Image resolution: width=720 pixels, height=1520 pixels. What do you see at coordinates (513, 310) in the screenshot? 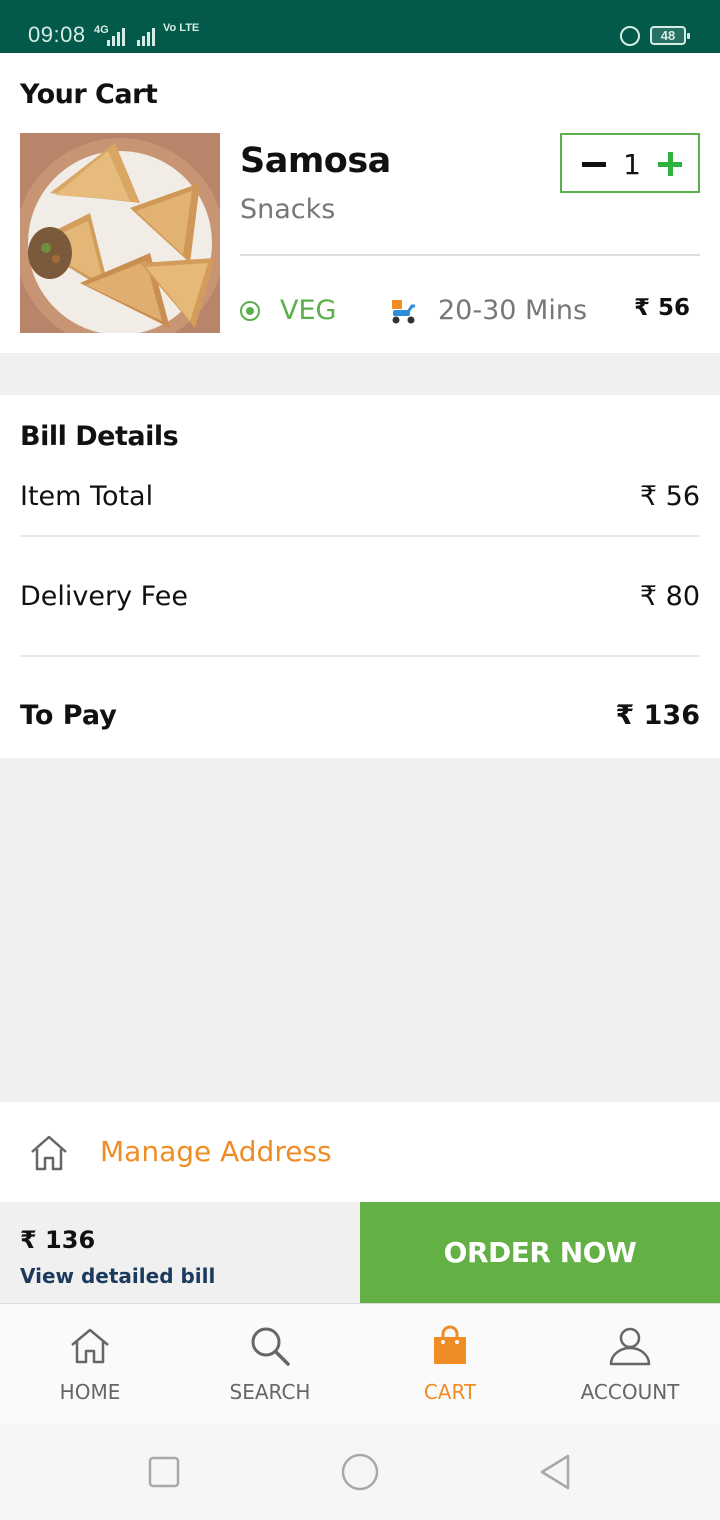
I see `delivery-time: 20-30 Mins` at bounding box center [513, 310].